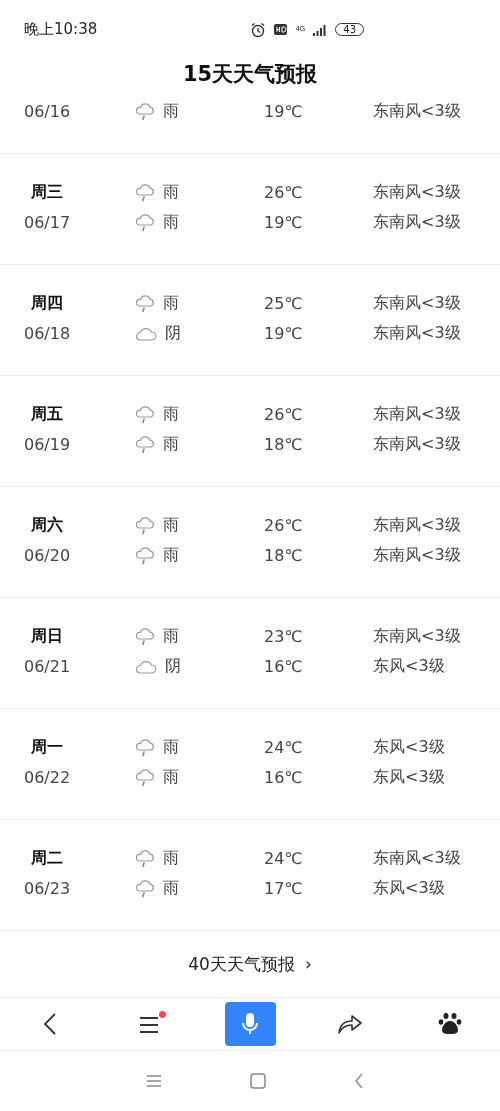 The height and width of the screenshot is (1111, 500). What do you see at coordinates (47, 334) in the screenshot?
I see `date-label: 06/18` at bounding box center [47, 334].